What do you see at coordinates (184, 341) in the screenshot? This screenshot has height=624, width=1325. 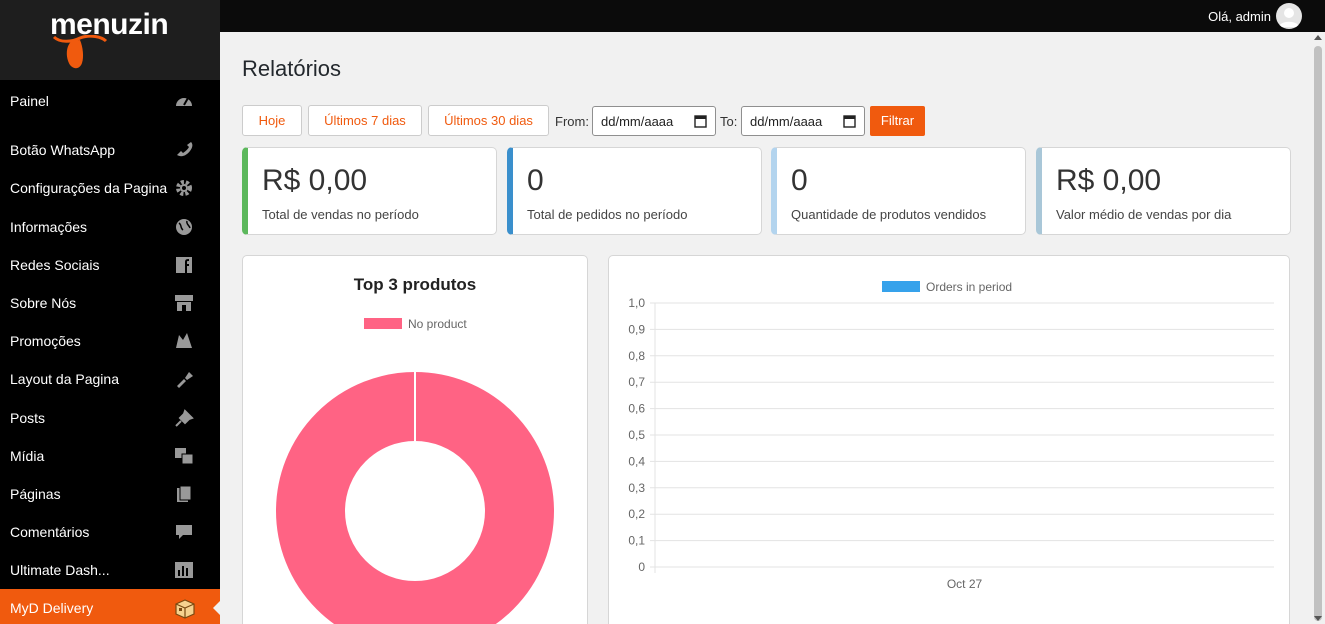 I see `promotions-icon` at bounding box center [184, 341].